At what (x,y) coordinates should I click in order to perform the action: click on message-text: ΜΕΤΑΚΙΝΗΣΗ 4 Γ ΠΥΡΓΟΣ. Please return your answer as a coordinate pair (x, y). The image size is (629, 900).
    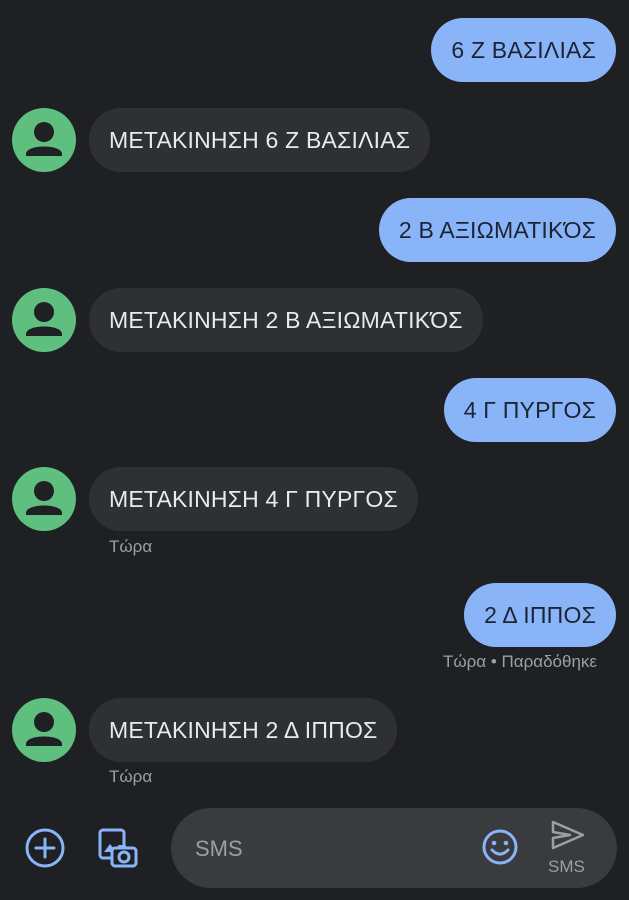
    Looking at the image, I should click on (253, 498).